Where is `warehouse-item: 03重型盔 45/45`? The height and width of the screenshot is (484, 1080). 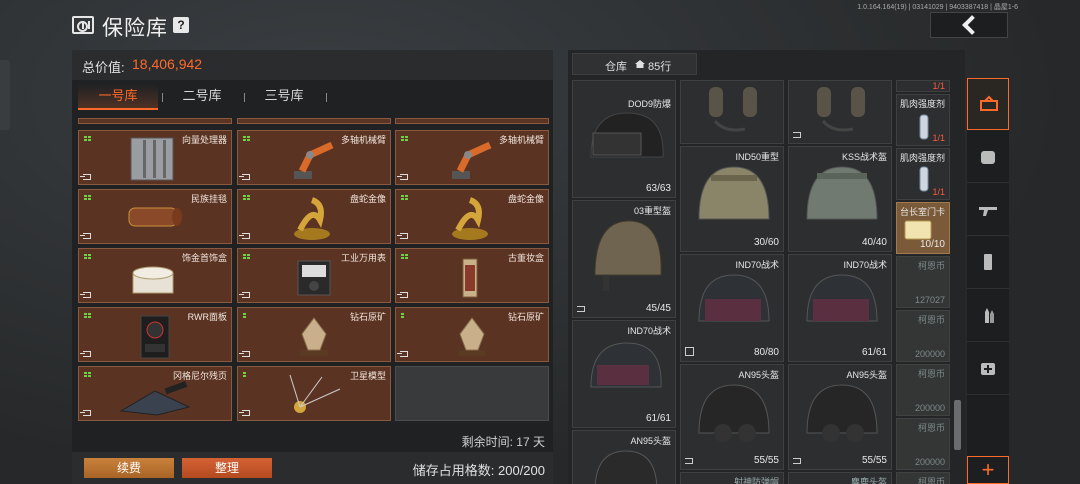
warehouse-item: 03重型盔 45/45 is located at coordinates (624, 259).